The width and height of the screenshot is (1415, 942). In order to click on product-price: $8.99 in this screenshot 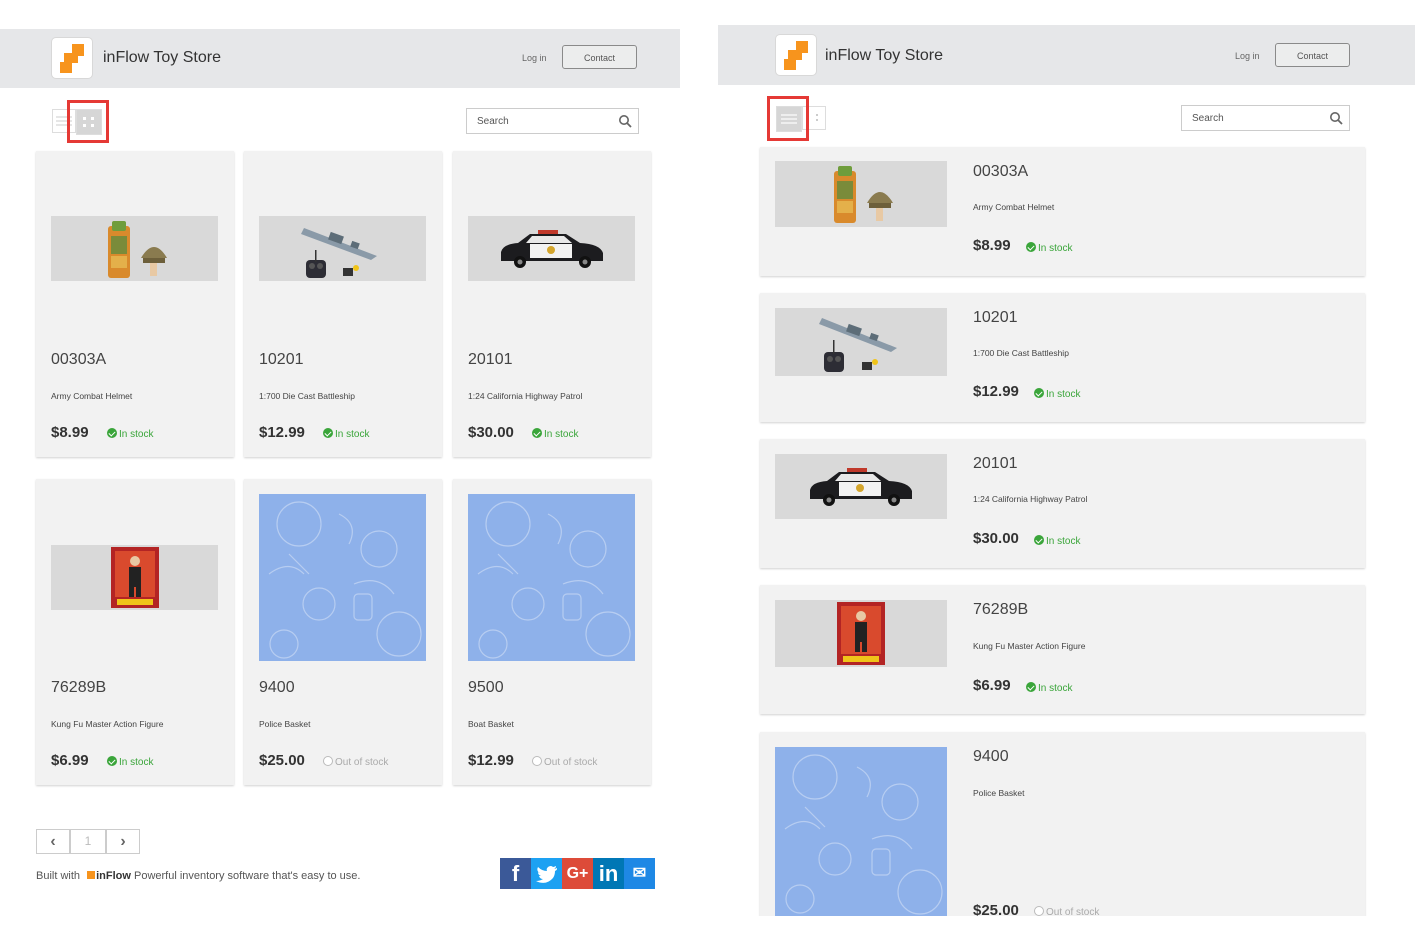, I will do `click(992, 245)`.